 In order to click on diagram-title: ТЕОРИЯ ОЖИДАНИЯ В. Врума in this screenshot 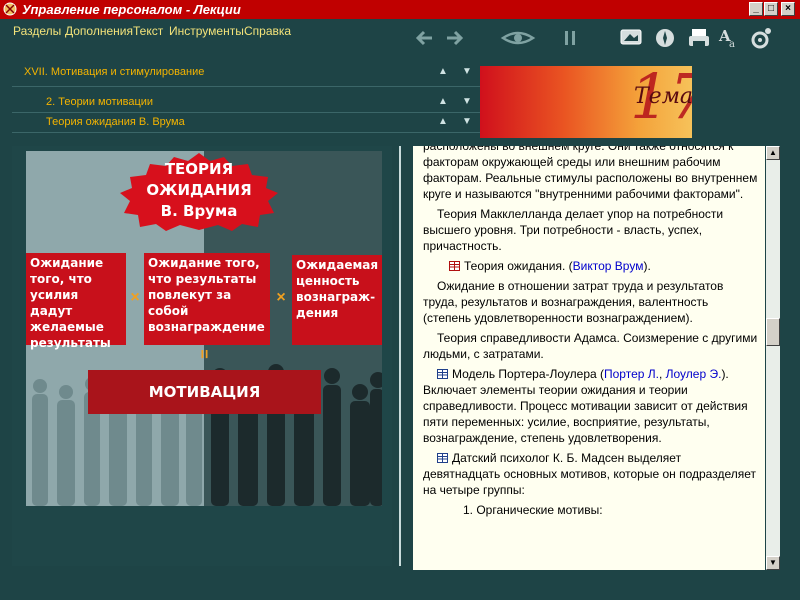, I will do `click(199, 190)`.